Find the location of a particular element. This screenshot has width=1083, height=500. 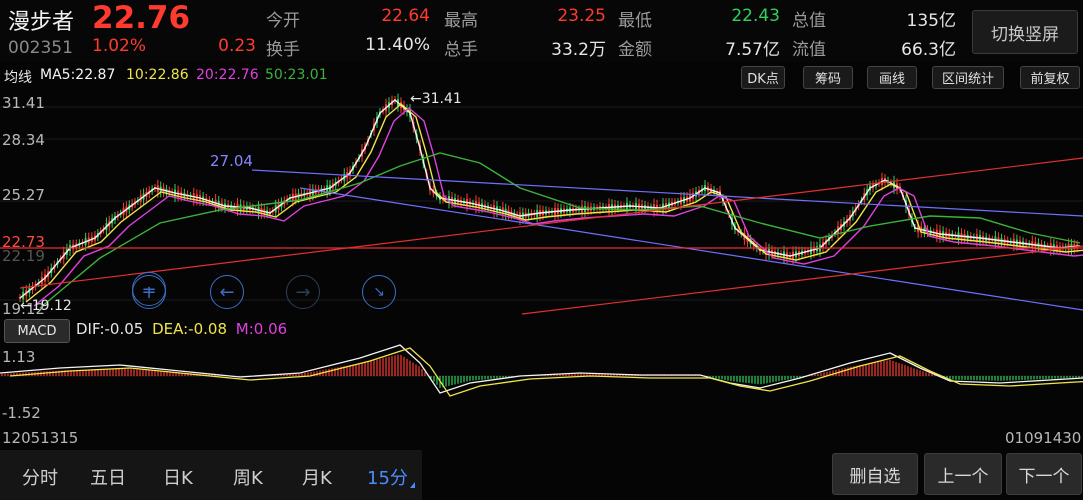

dif-line is located at coordinates (541, 369).